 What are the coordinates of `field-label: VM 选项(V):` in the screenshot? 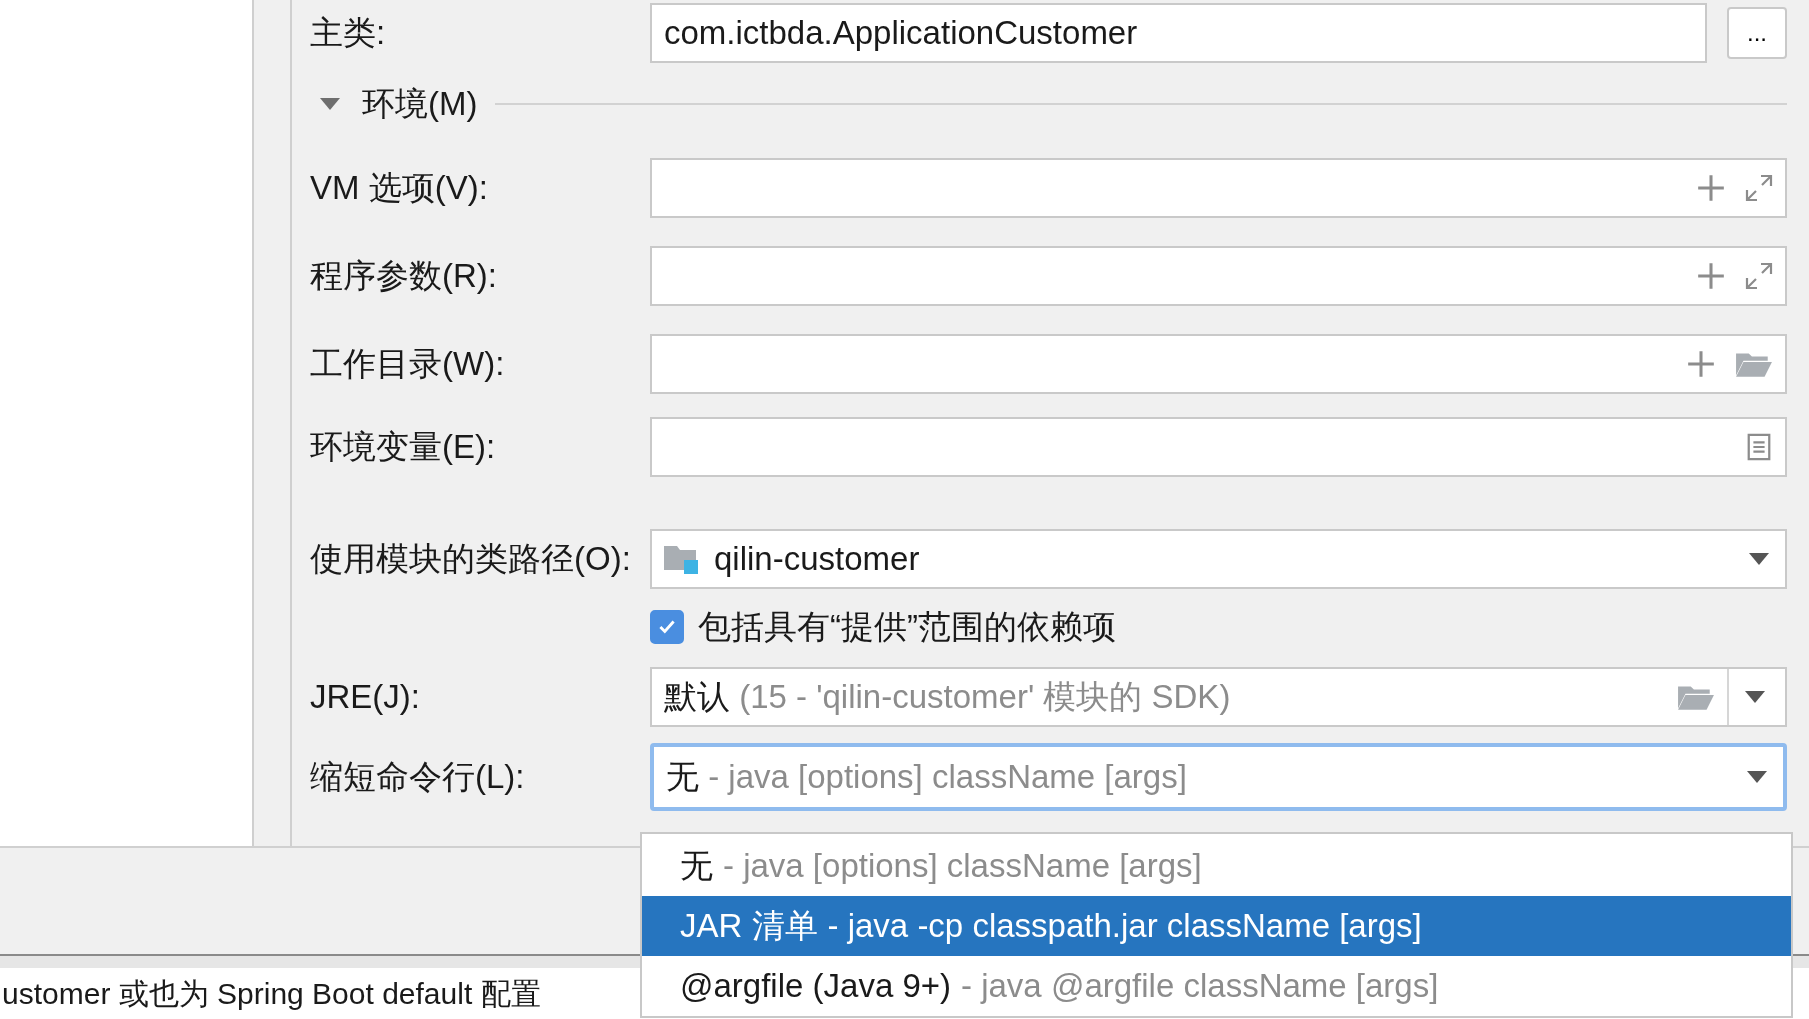 It's located at (399, 187).